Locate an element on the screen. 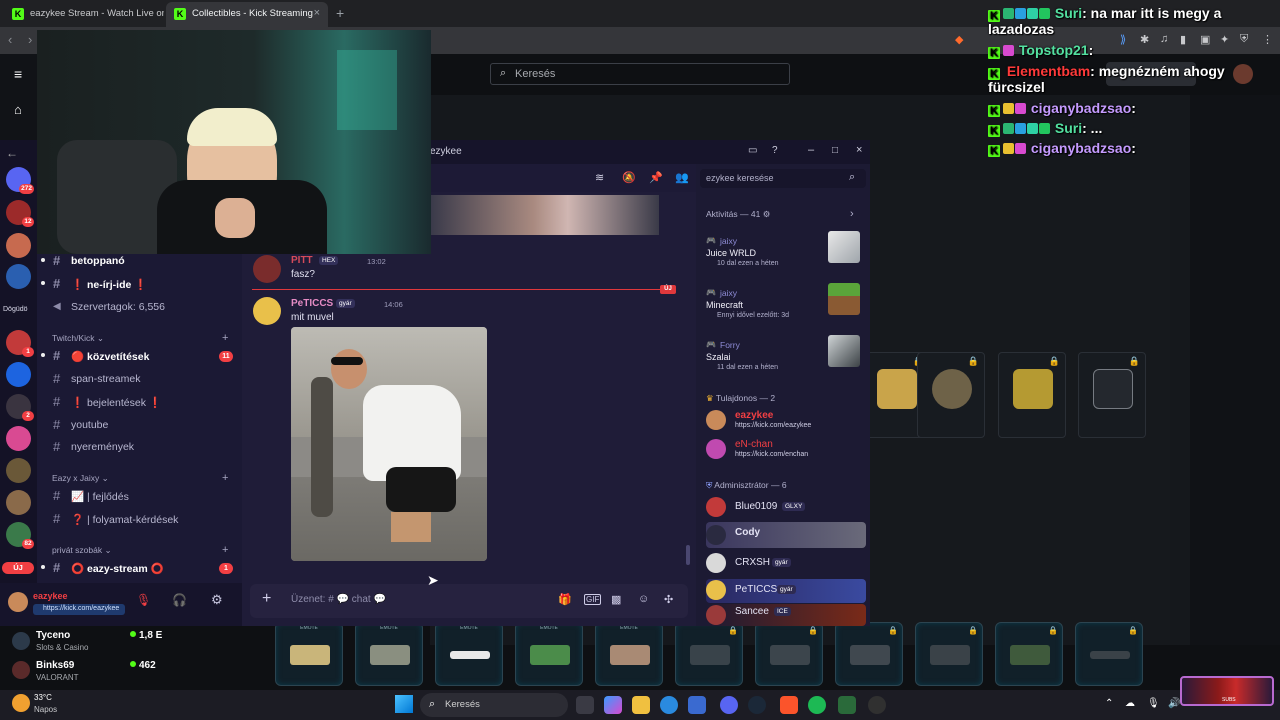 This screenshot has height=720, width=1280. back-arrow-icon: ‹ is located at coordinates (10, 39).